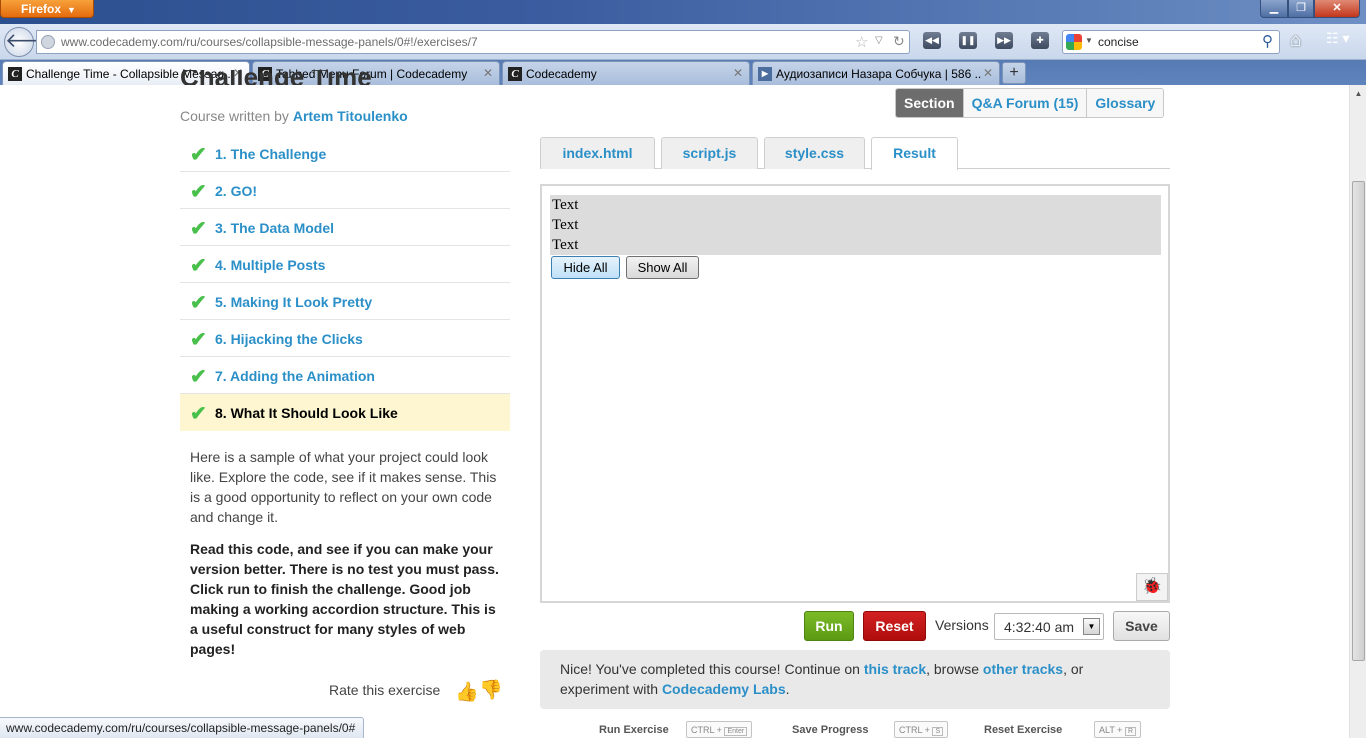 The image size is (1366, 738). Describe the element at coordinates (1171, 42) in the screenshot. I see `search-bar: ▼ concise ⚲` at that location.